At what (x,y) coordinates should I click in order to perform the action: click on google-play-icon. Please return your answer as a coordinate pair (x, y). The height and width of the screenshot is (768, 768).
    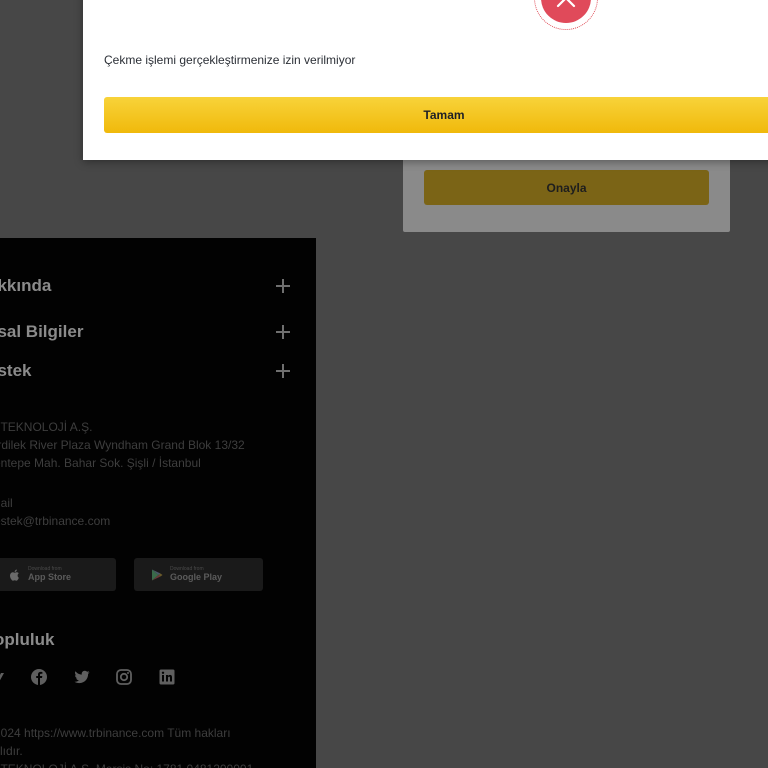
    Looking at the image, I should click on (157, 574).